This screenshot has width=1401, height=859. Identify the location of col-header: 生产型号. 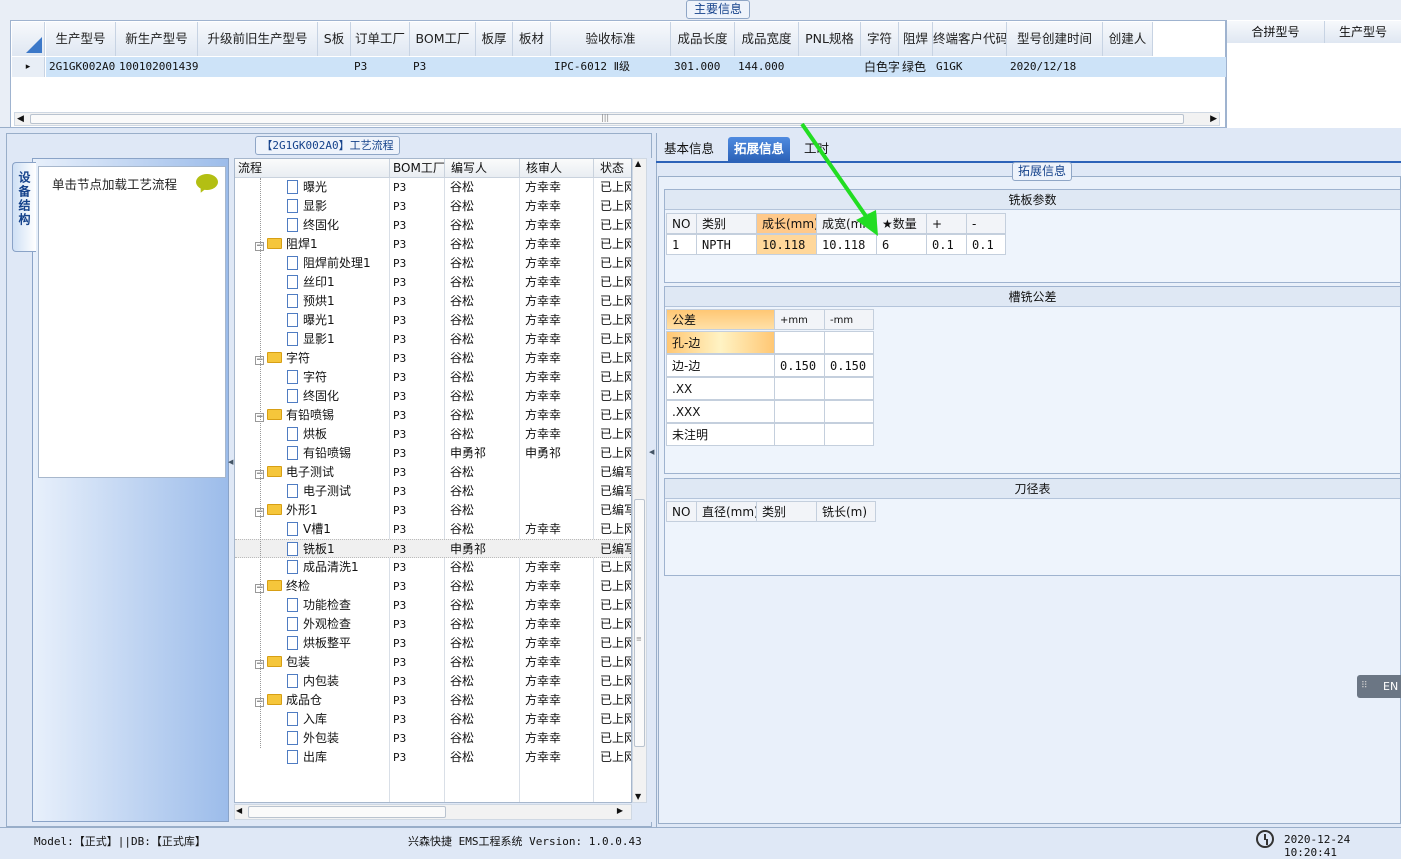
(81, 39).